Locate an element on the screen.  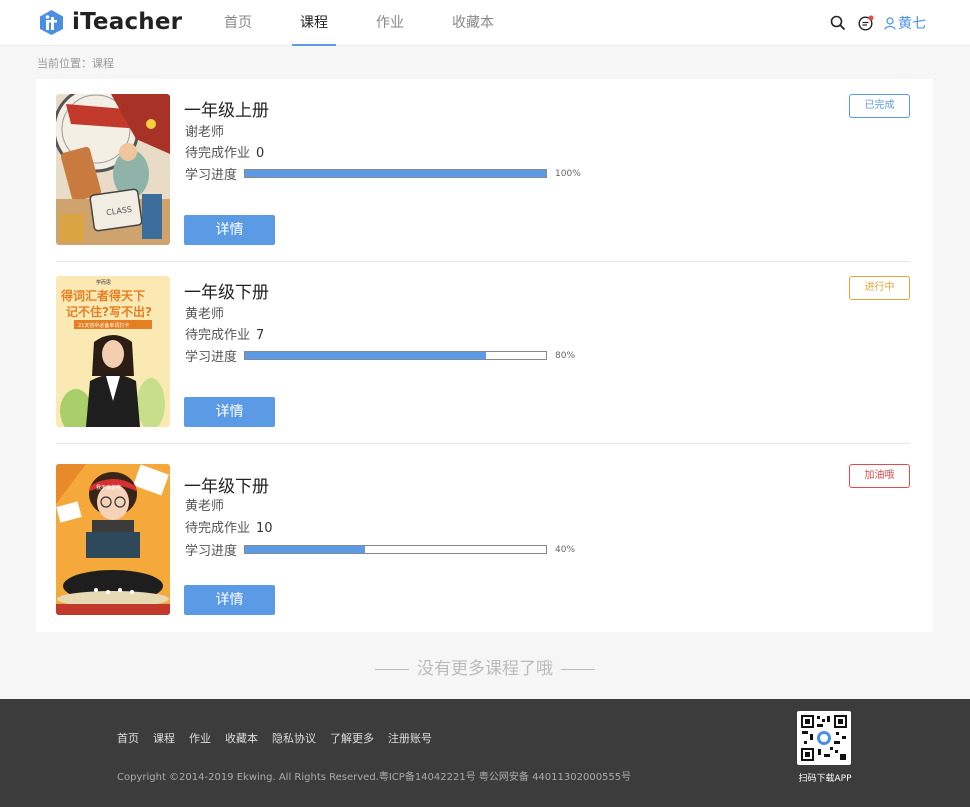
status-badge: 加油哦 is located at coordinates (879, 476).